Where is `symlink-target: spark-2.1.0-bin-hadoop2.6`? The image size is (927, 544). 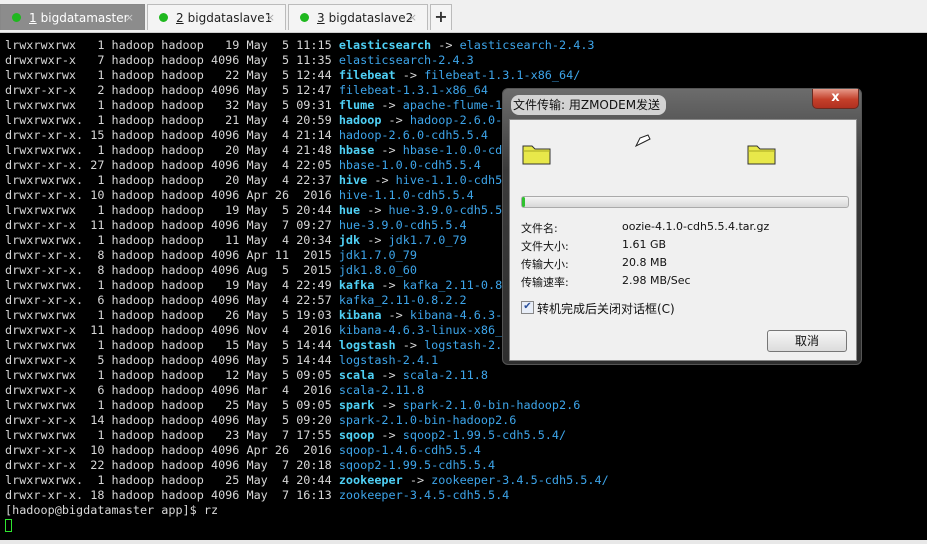
symlink-target: spark-2.1.0-bin-hadoop2.6 is located at coordinates (491, 405).